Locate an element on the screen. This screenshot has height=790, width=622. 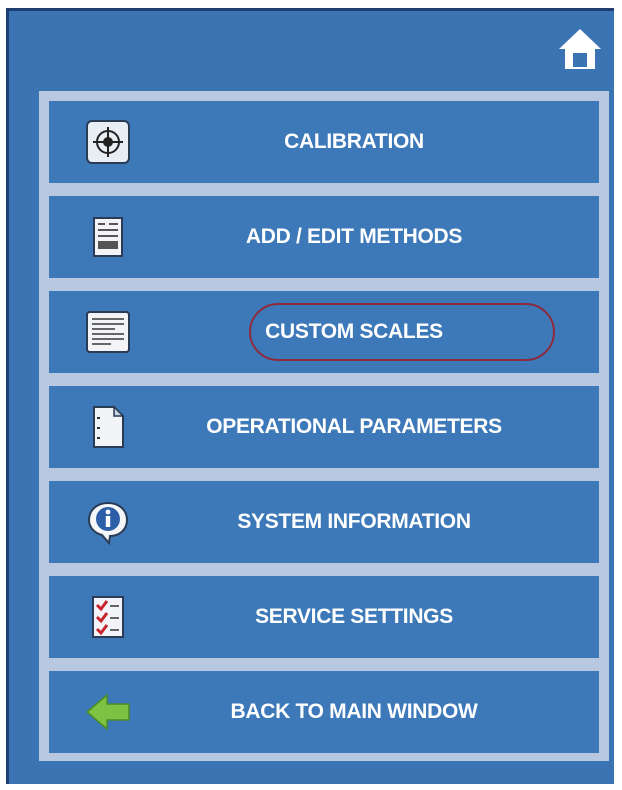
add-edit-methods-button: ADD / EDIT METHODS is located at coordinates (324, 237).